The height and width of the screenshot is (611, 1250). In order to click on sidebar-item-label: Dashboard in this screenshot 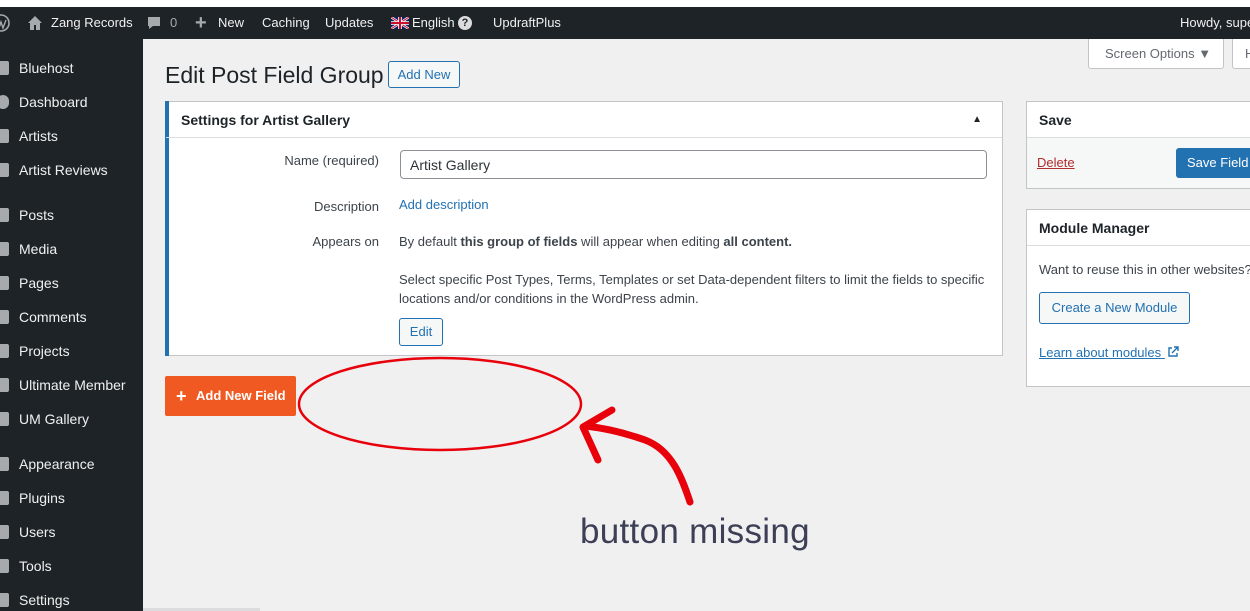, I will do `click(53, 102)`.